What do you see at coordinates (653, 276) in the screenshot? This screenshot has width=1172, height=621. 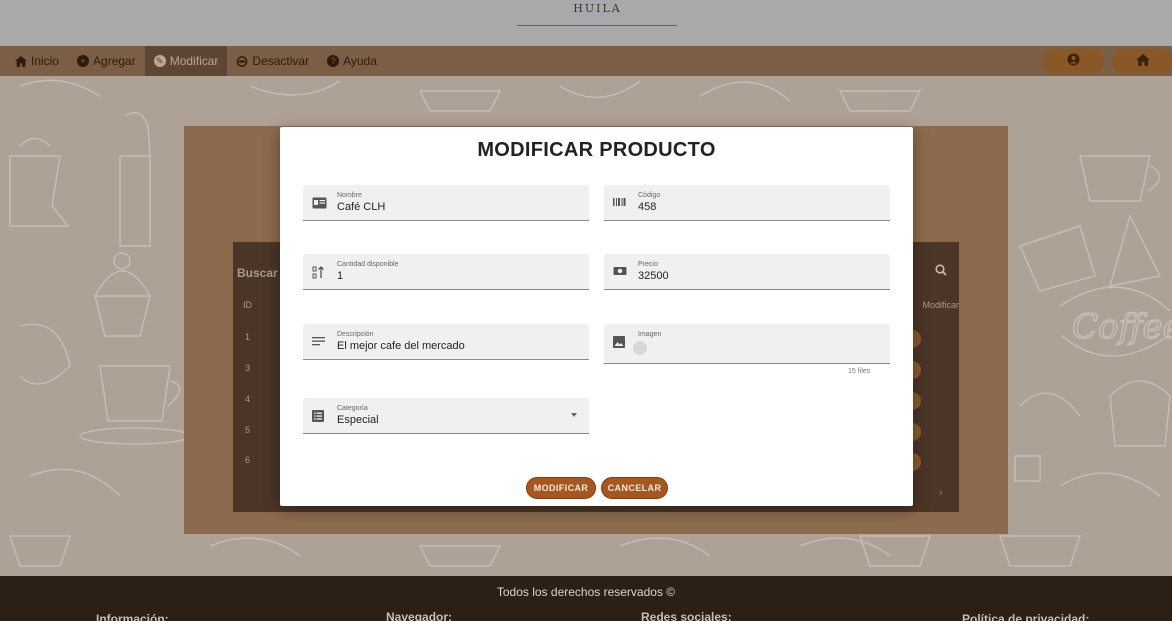 I see `precio-value: 32500` at bounding box center [653, 276].